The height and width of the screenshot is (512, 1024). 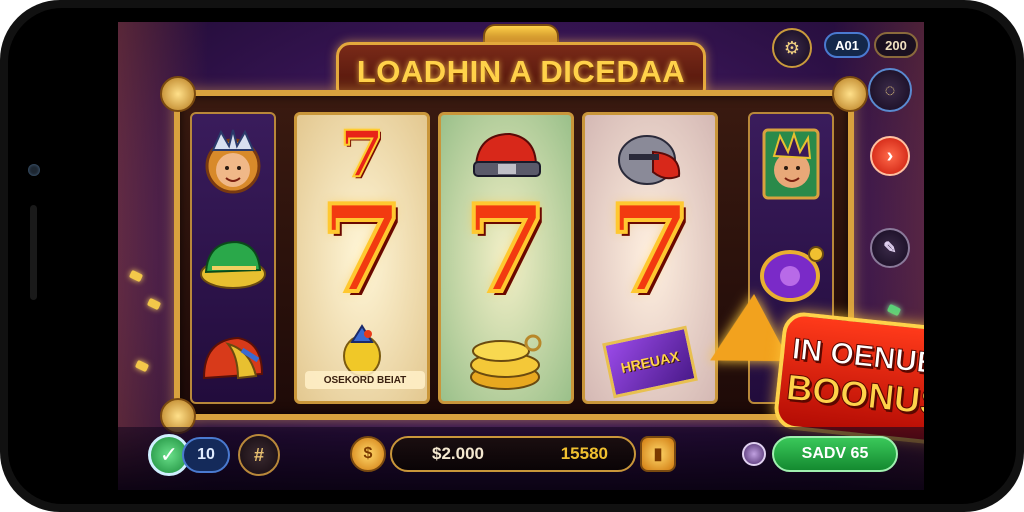 I want to click on balance-value: $2.000, so click(x=458, y=453).